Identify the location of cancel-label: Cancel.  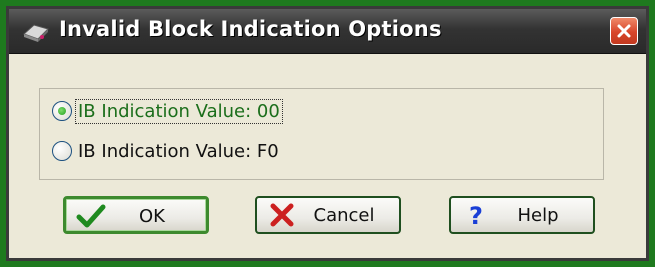
(344, 215).